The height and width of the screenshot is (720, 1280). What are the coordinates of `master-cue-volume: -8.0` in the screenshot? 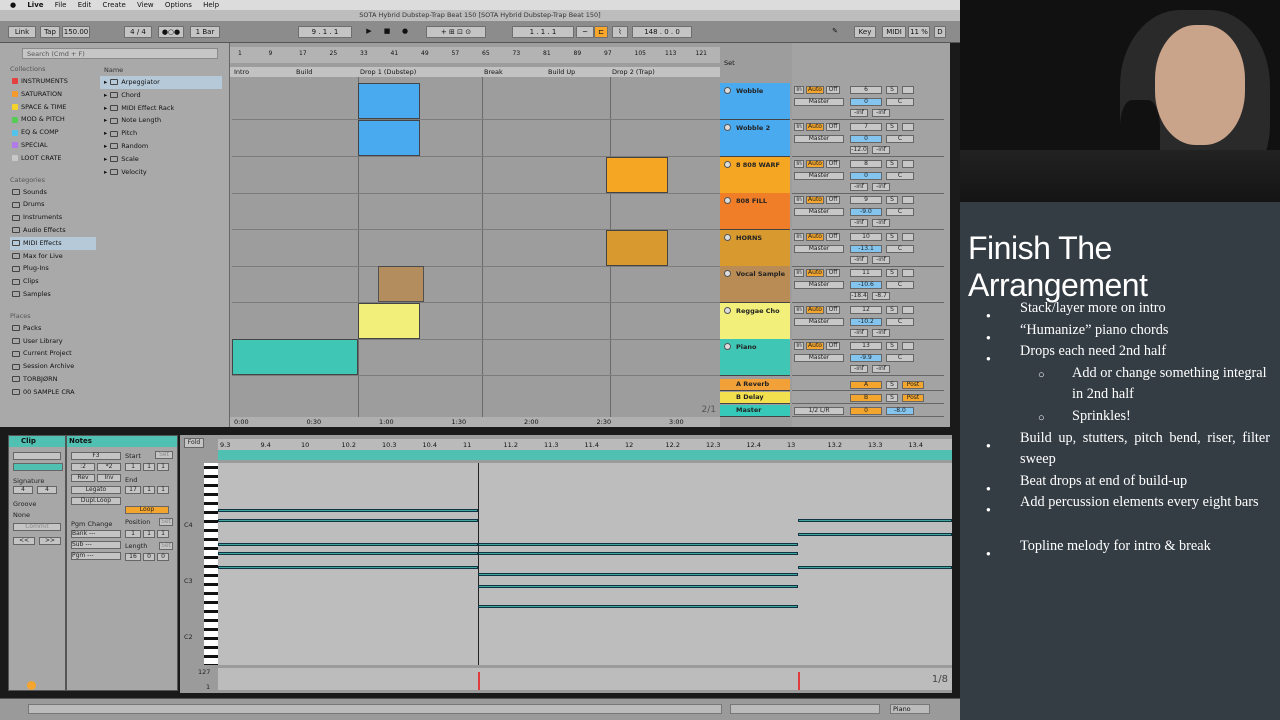 It's located at (900, 411).